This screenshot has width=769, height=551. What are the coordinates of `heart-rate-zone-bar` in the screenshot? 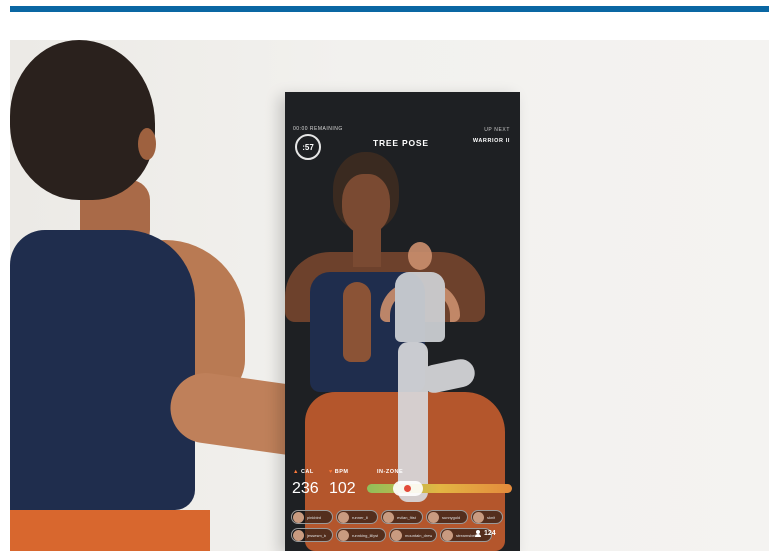 It's located at (439, 488).